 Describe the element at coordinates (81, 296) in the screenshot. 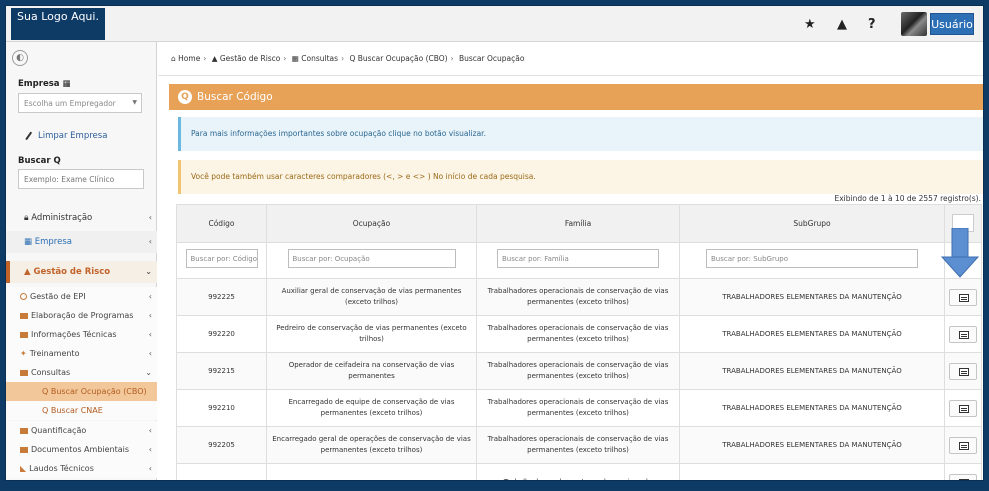

I see `submenu-gestao-epi: Gestão de EPI ‹` at that location.